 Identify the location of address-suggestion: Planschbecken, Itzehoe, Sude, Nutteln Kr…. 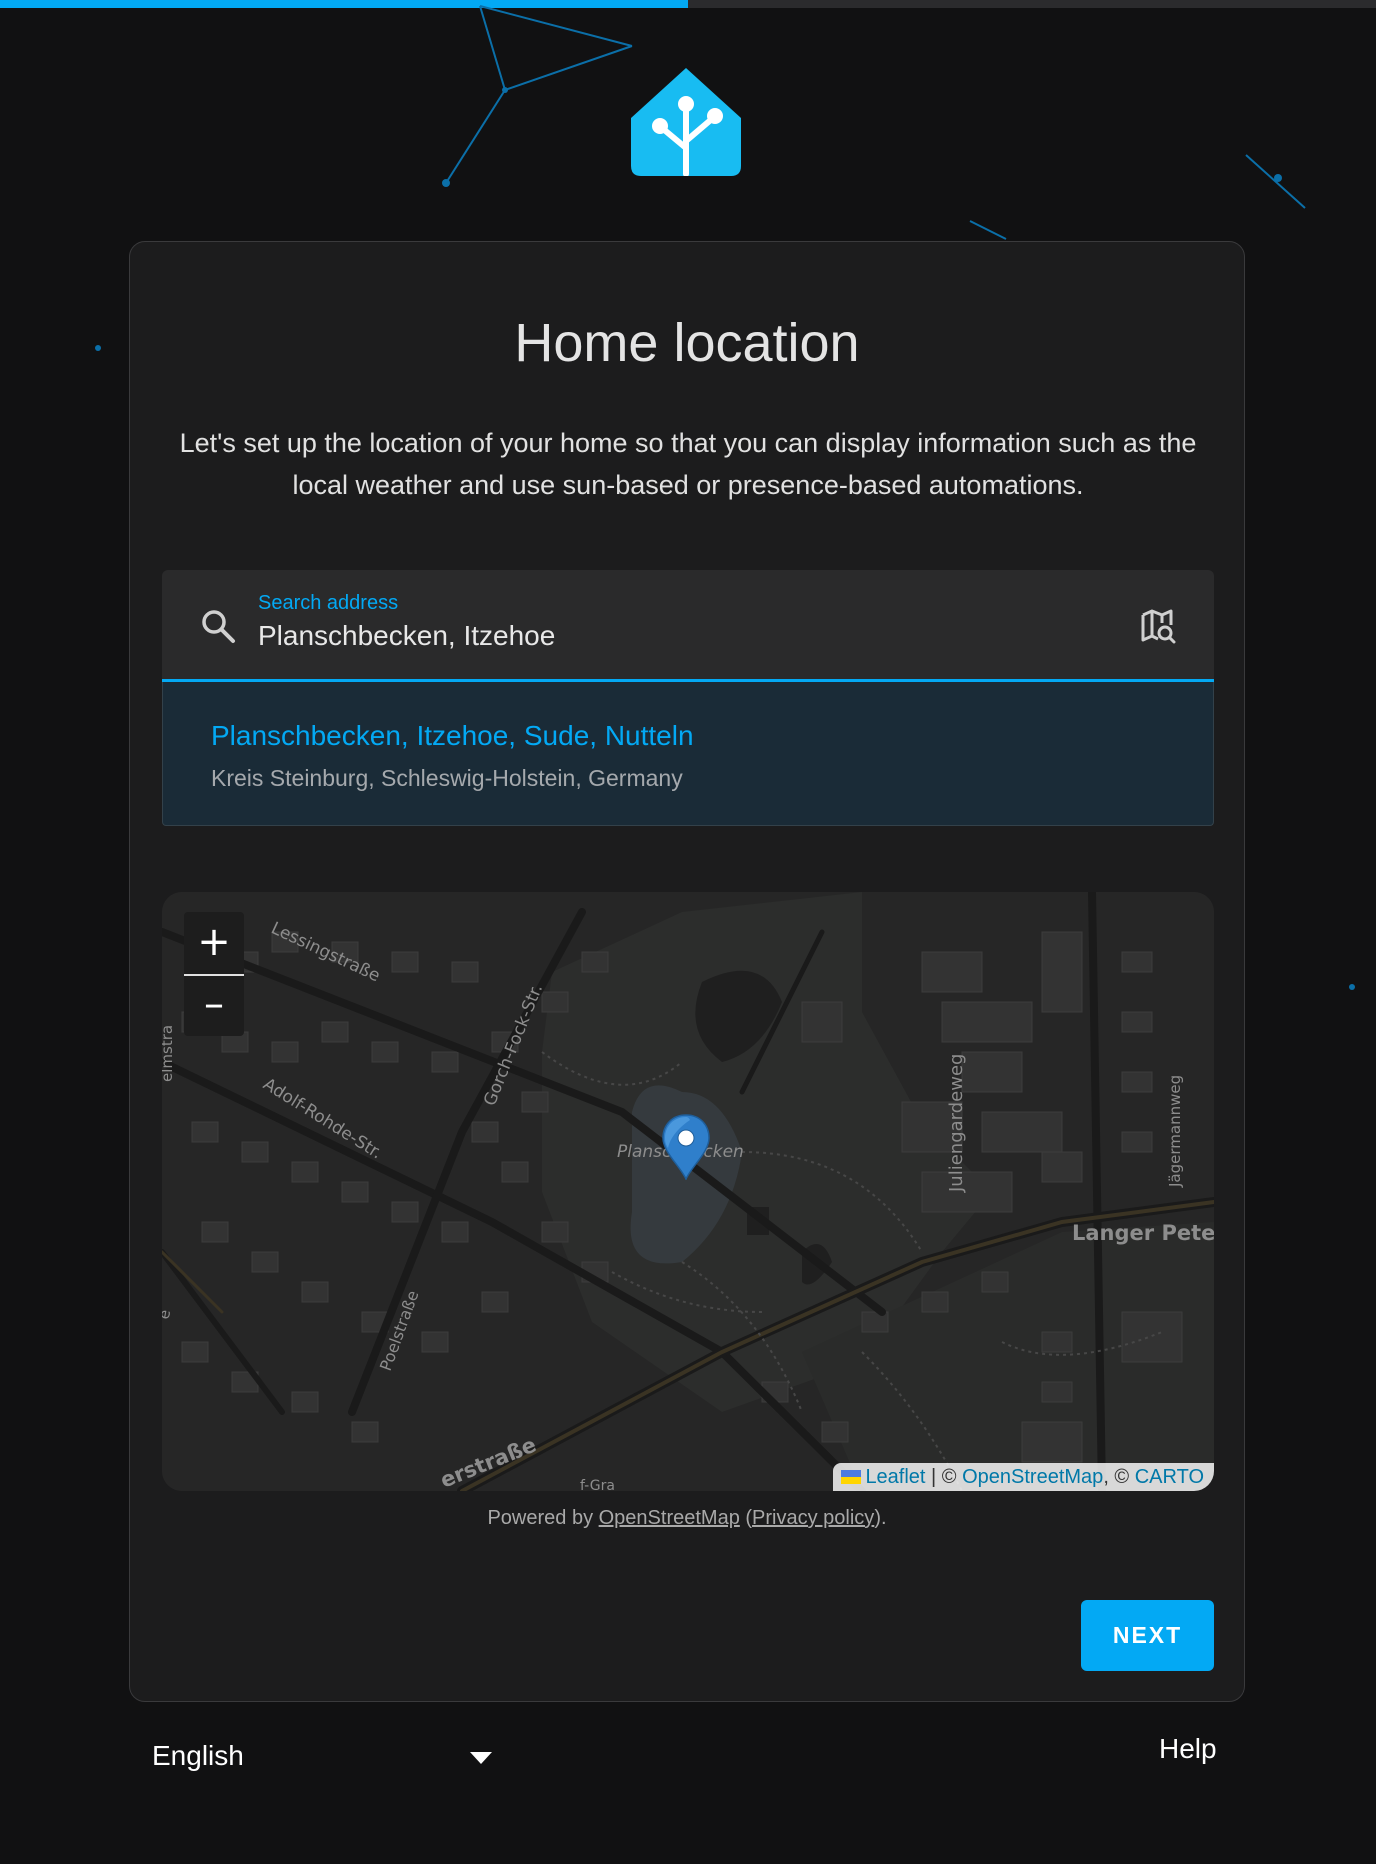
(688, 754).